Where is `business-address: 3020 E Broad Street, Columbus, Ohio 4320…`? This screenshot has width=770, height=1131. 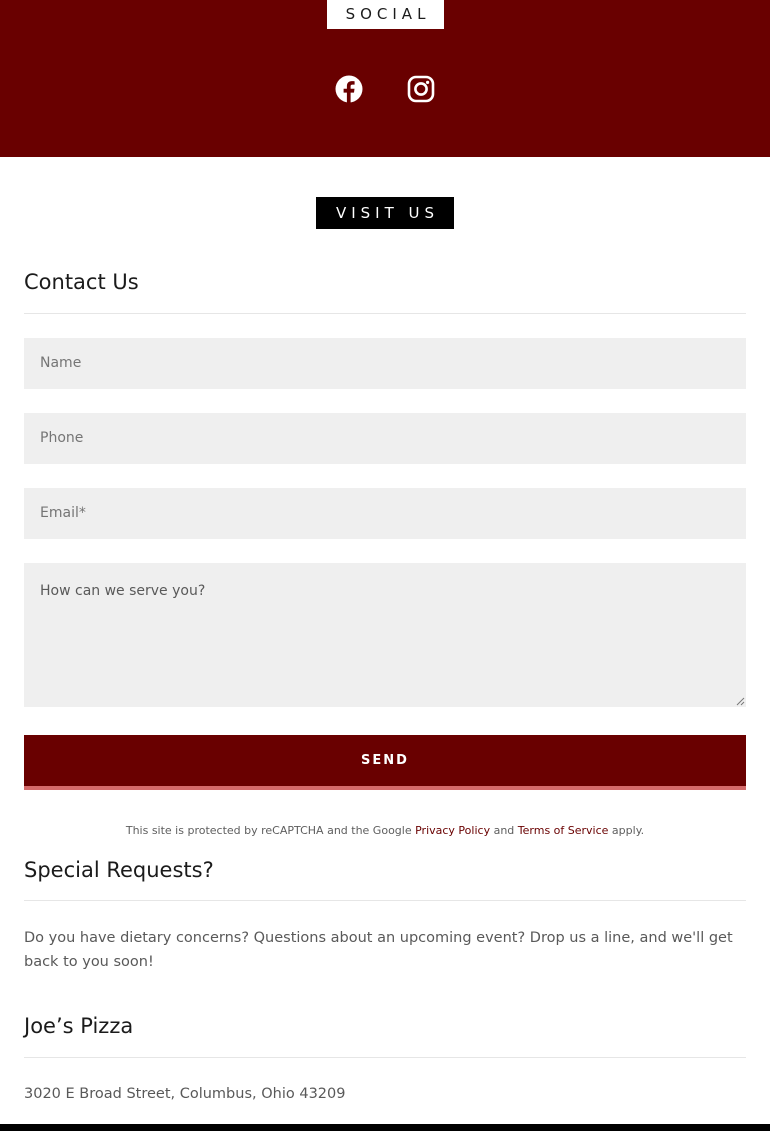
business-address: 3020 E Broad Street, Columbus, Ohio 4320… is located at coordinates (185, 1094).